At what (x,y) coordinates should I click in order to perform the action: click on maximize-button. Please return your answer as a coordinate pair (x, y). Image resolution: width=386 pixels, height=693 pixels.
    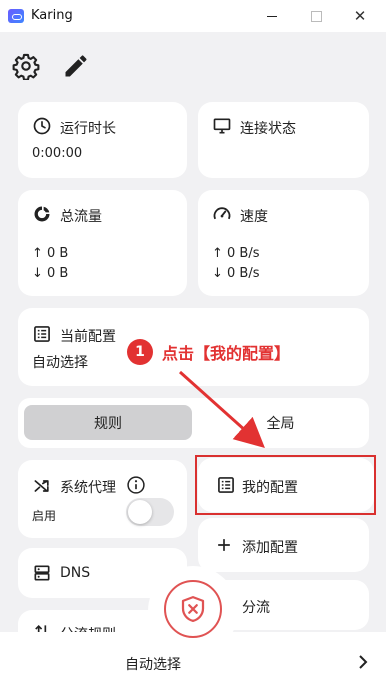
    Looking at the image, I should click on (316, 16).